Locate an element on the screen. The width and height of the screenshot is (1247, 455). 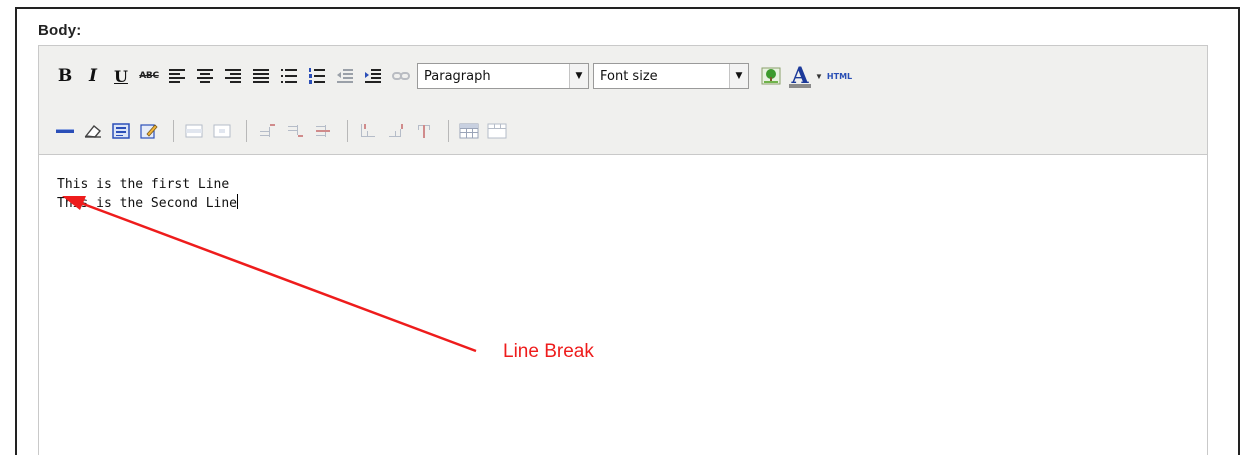
annotation-layer is located at coordinates (269, 274).